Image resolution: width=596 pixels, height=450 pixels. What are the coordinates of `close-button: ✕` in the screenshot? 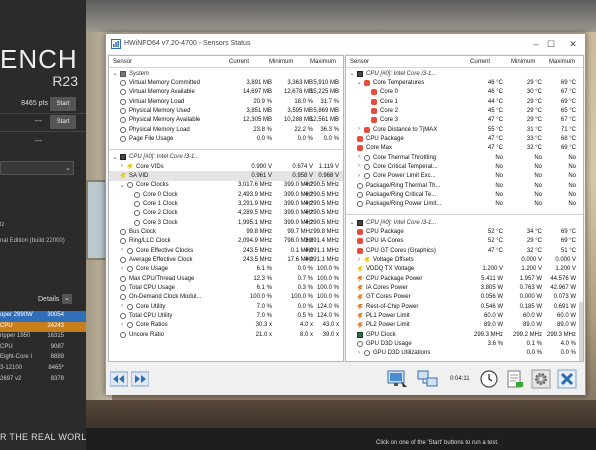 It's located at (573, 44).